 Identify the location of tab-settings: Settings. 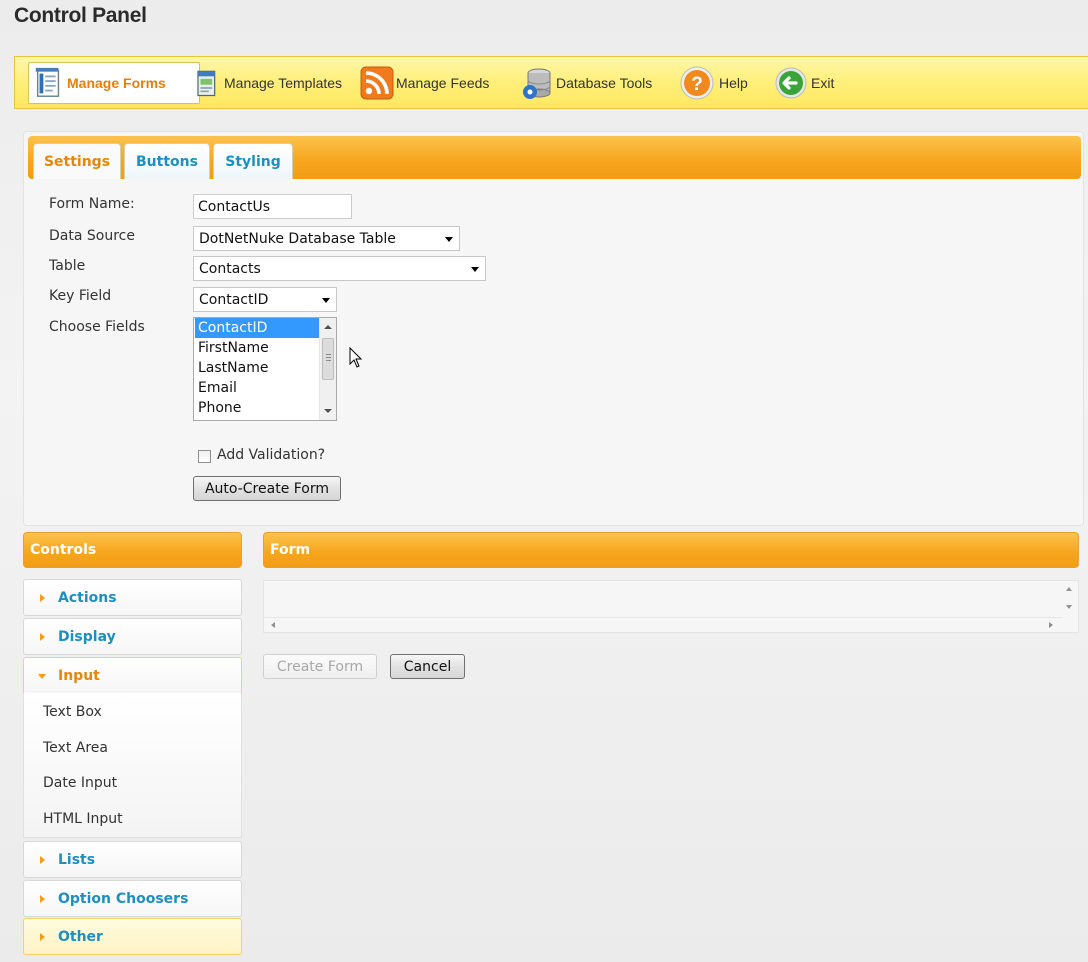
(77, 161).